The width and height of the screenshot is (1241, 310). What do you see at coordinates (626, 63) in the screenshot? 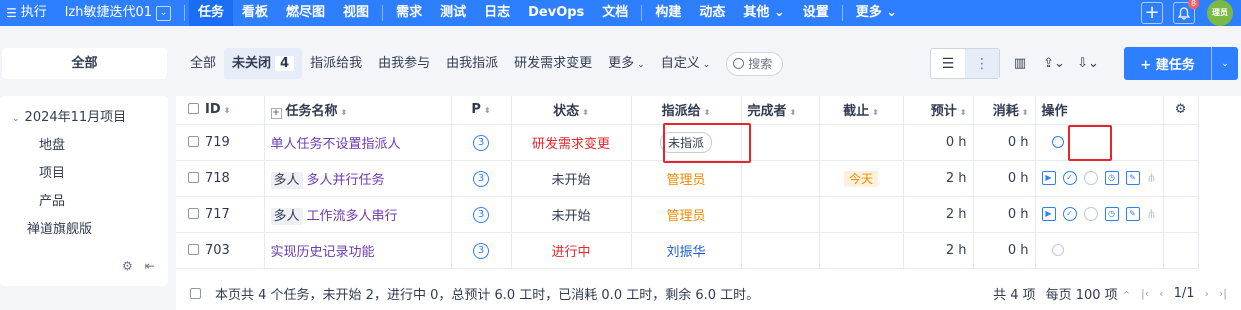
I see `filter-more: 更多 ⌄` at bounding box center [626, 63].